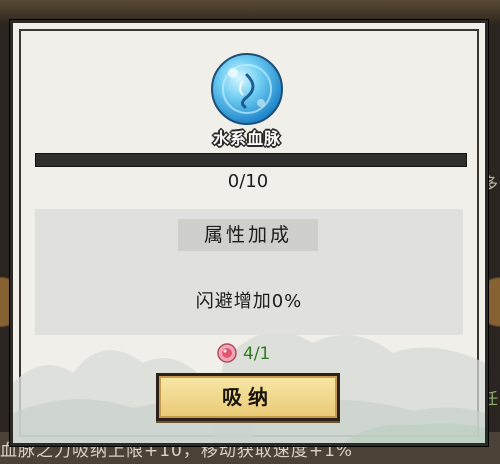 This screenshot has height=464, width=500. What do you see at coordinates (248, 181) in the screenshot?
I see `bloodline-progress-text: 0/10` at bounding box center [248, 181].